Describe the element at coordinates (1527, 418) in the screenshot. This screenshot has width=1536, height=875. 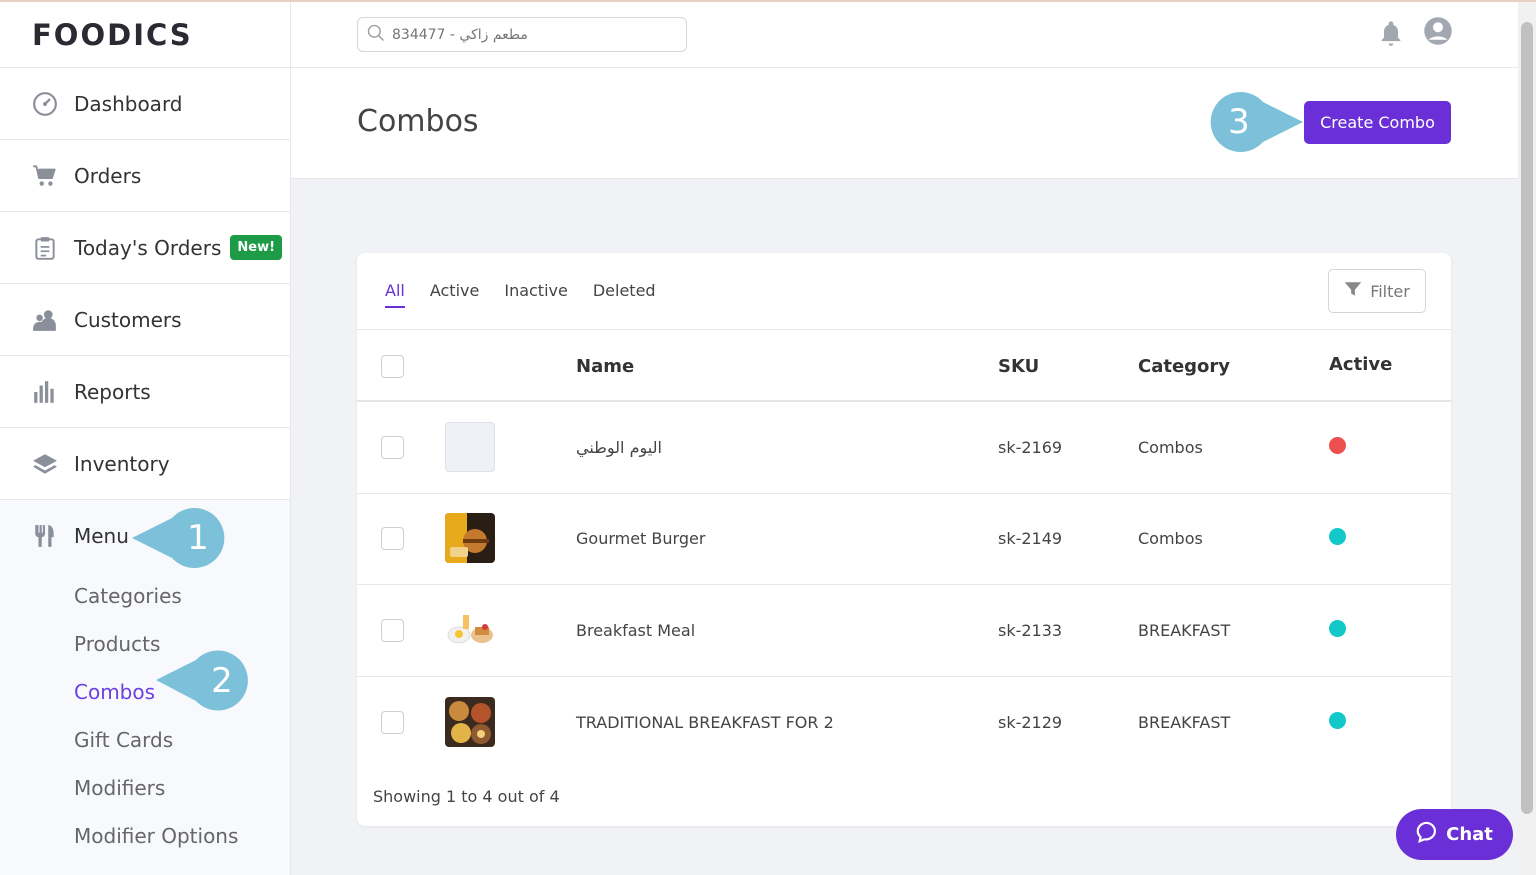
I see `scrollbar-thumb` at that location.